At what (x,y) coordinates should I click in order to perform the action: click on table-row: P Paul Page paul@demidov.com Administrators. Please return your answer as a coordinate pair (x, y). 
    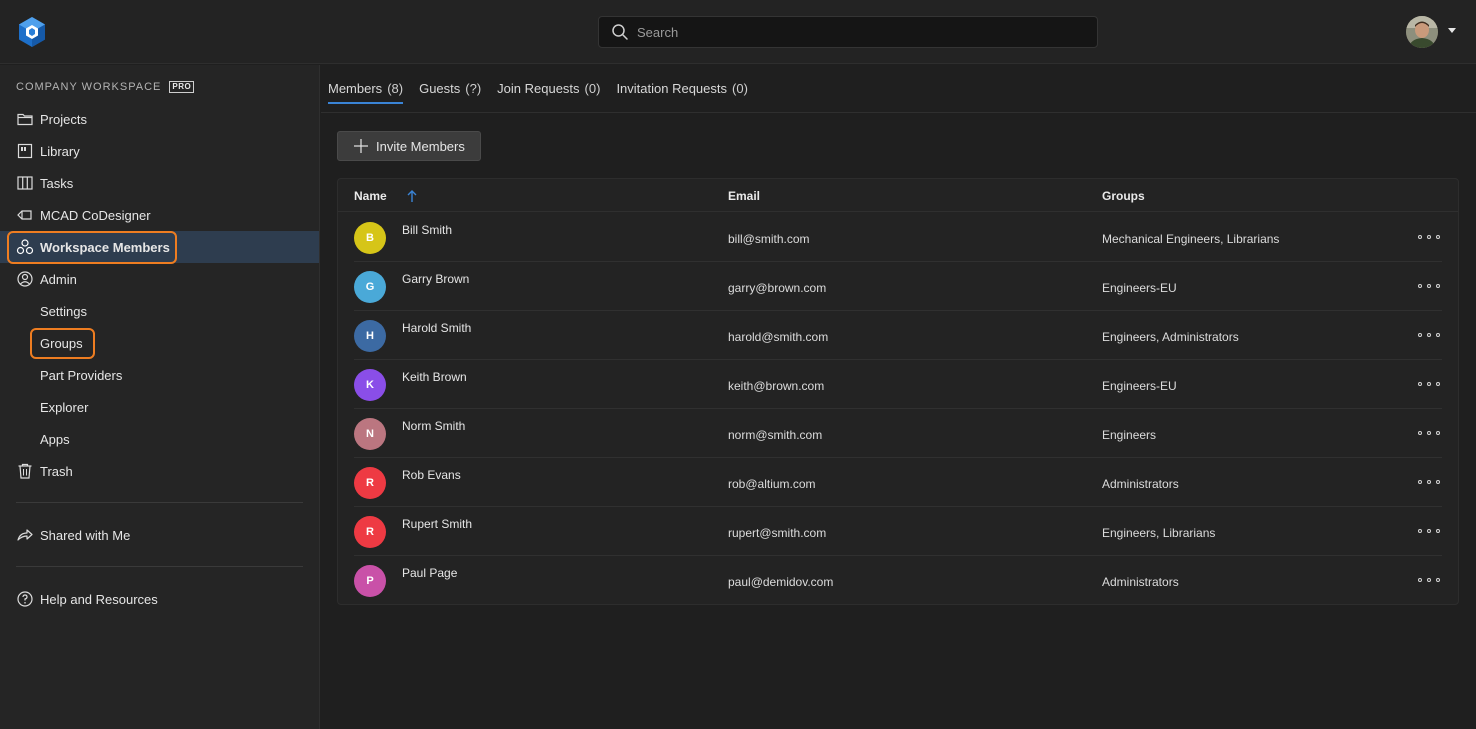
    Looking at the image, I should click on (898, 580).